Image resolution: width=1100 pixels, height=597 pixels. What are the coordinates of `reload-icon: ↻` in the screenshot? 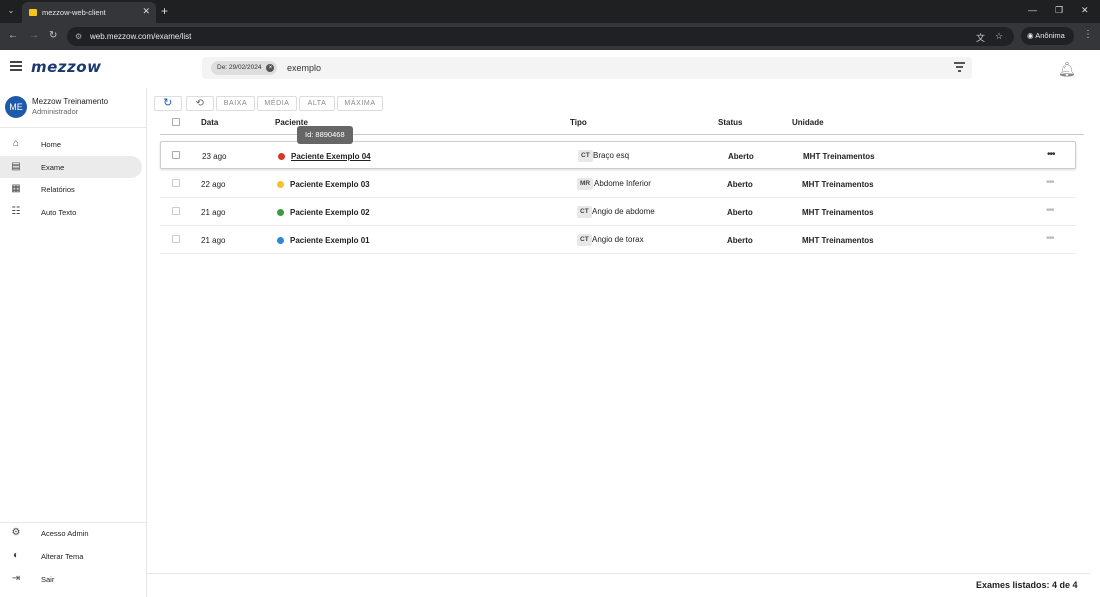 It's located at (53, 35).